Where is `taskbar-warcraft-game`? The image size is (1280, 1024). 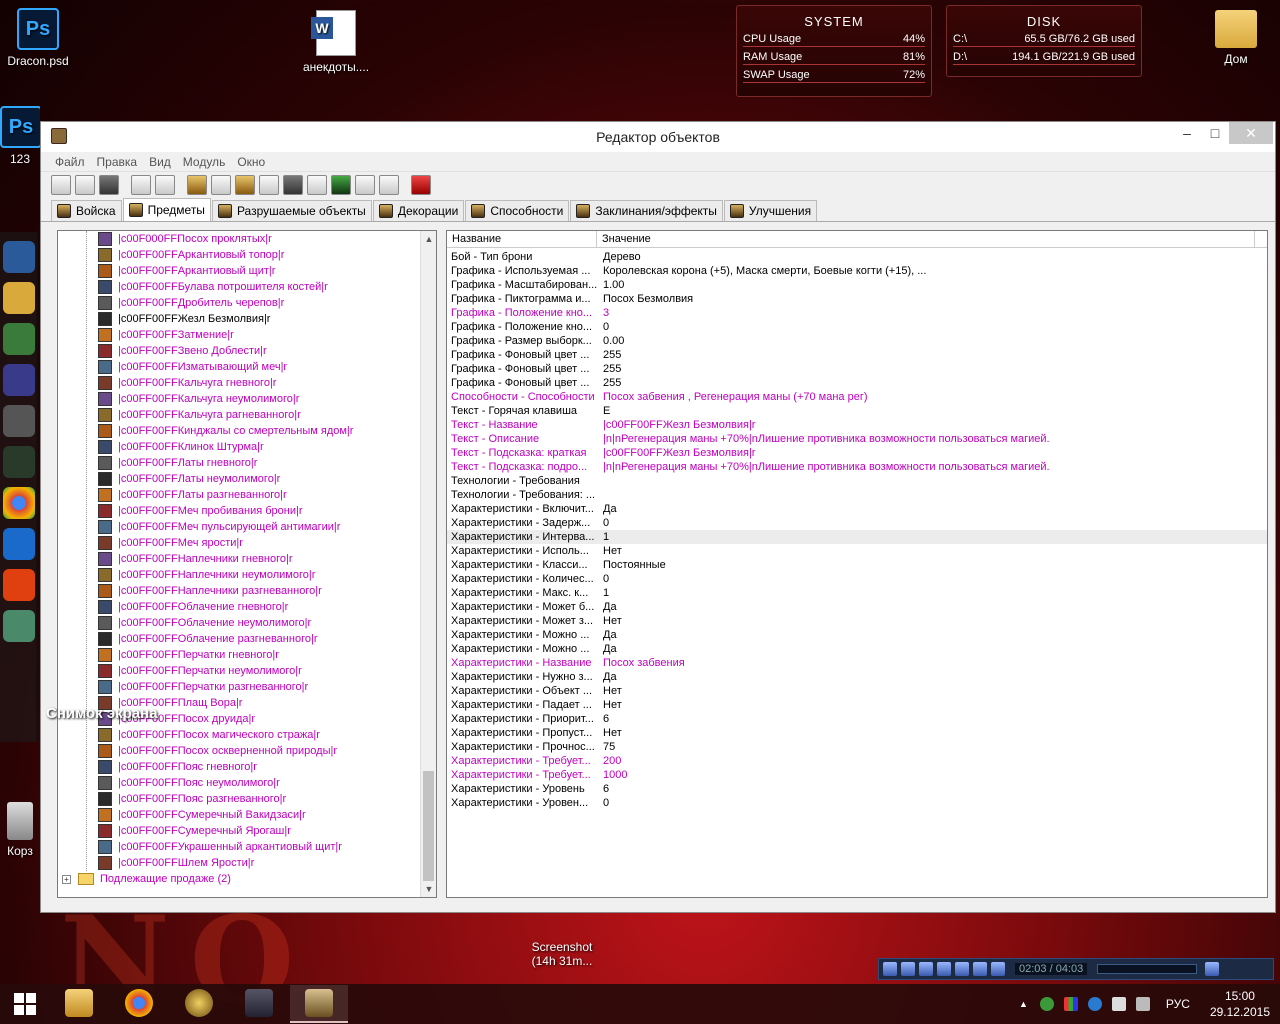
taskbar-warcraft-game is located at coordinates (259, 1004).